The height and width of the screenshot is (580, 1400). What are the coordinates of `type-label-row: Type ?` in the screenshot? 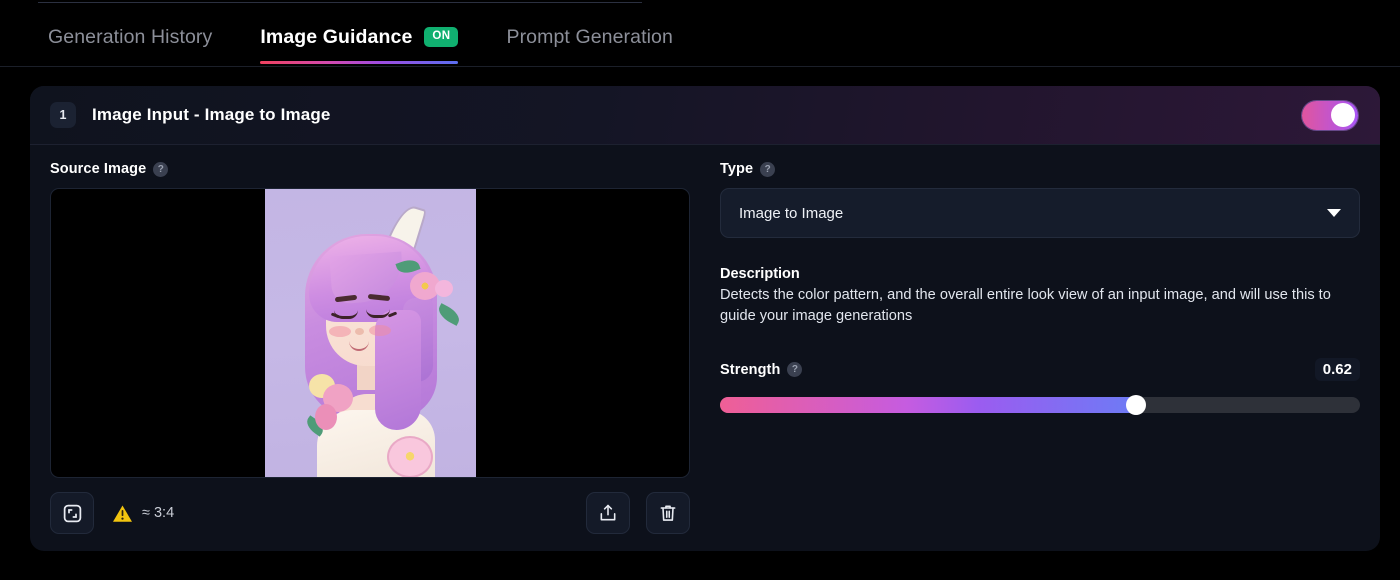 It's located at (1040, 169).